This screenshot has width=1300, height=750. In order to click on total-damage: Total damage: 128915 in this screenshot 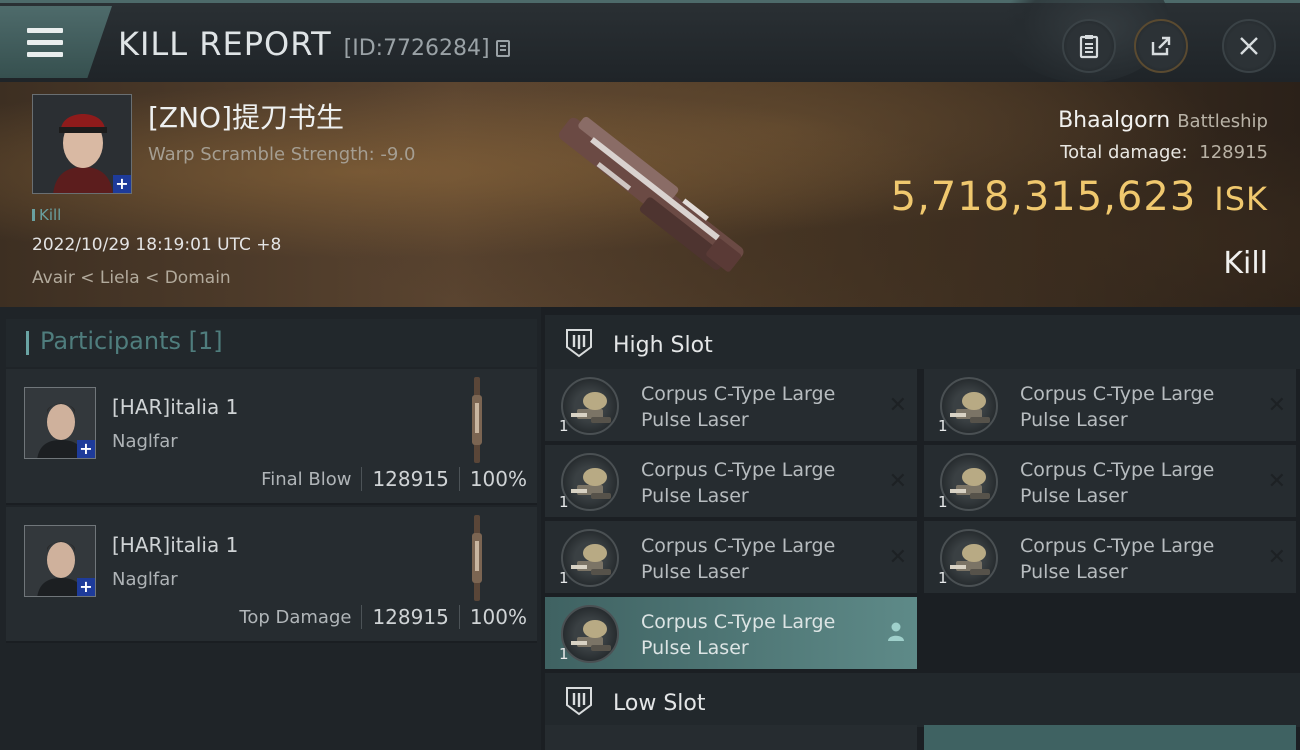, I will do `click(1164, 152)`.